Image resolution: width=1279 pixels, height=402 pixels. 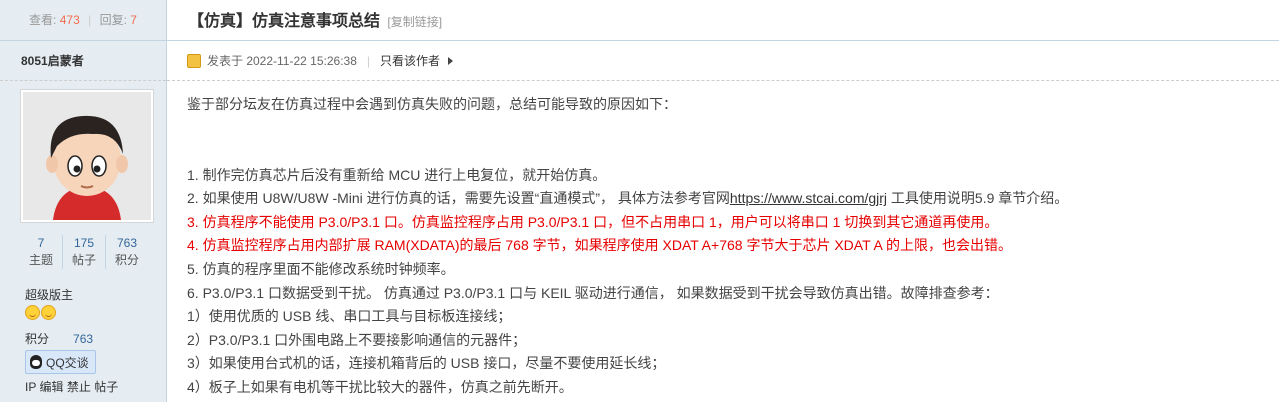 What do you see at coordinates (723, 61) in the screenshot?
I see `post-meta: 发表于 2022-11-22 15:26:38 | 只看该作者` at bounding box center [723, 61].